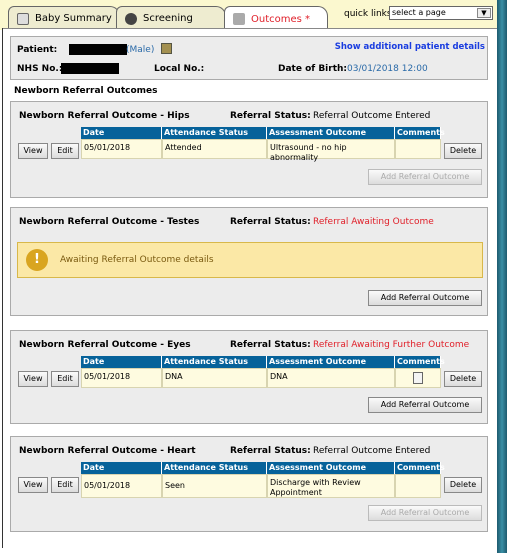 This screenshot has width=513, height=553. Describe the element at coordinates (107, 451) in the screenshot. I see `outcome-title: Newborn Referral Outcome - Heart` at that location.